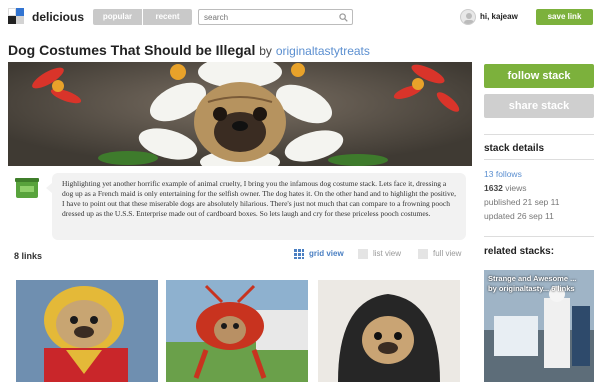  I want to click on by-label: by, so click(265, 51).